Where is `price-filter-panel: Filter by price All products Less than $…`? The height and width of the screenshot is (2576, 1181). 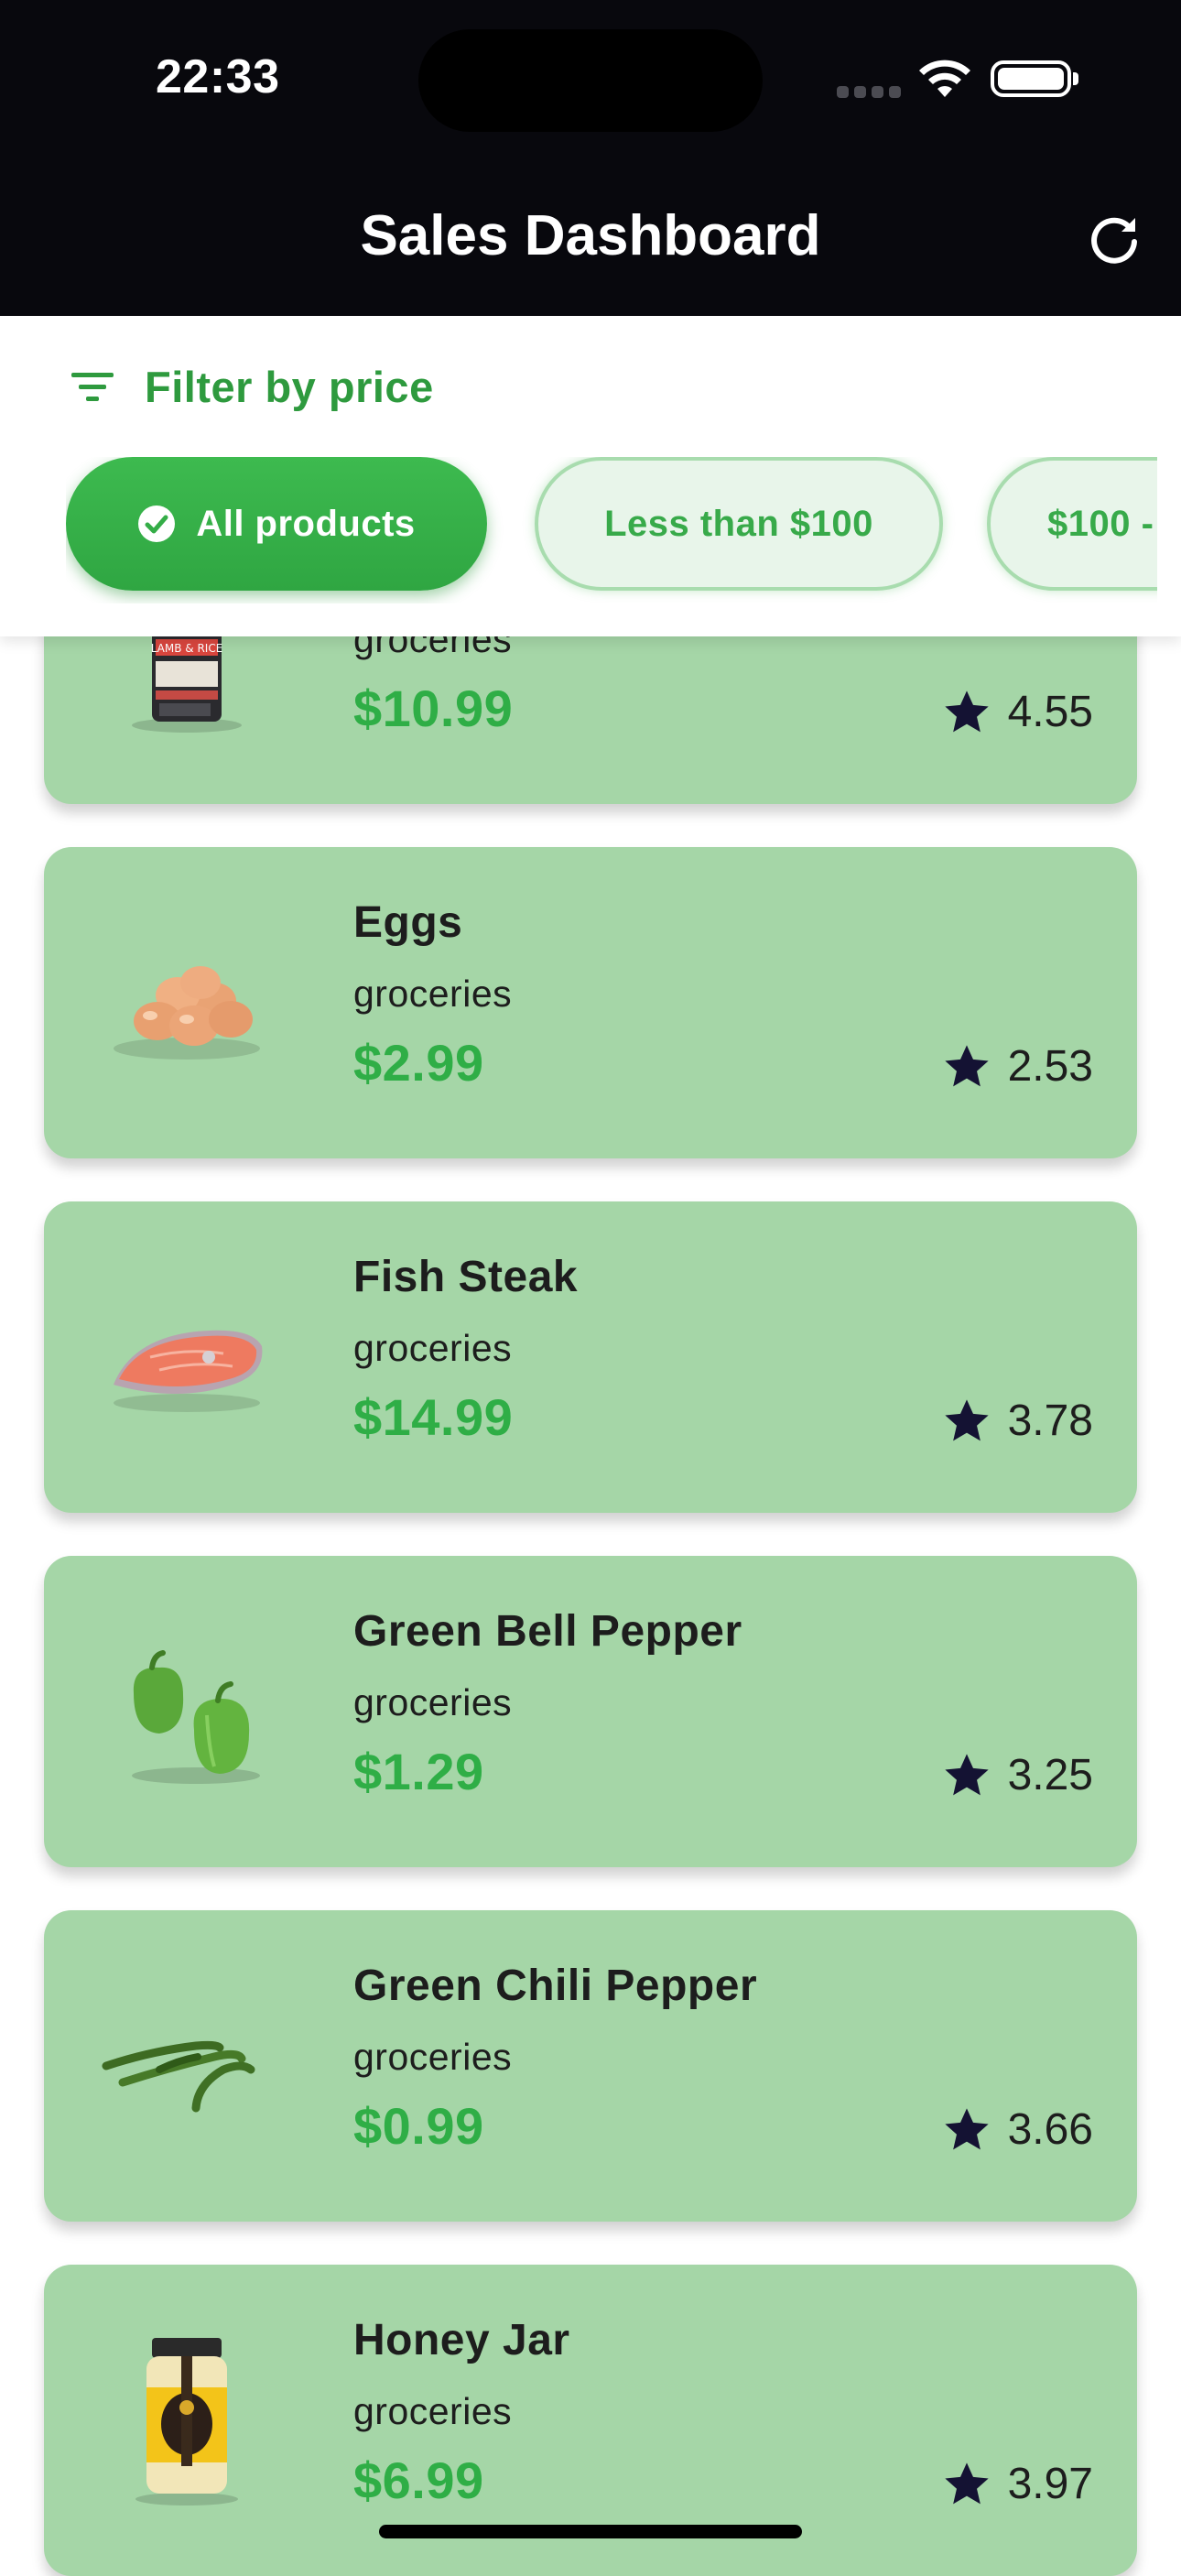
price-filter-panel: Filter by price All products Less than $… is located at coordinates (590, 476).